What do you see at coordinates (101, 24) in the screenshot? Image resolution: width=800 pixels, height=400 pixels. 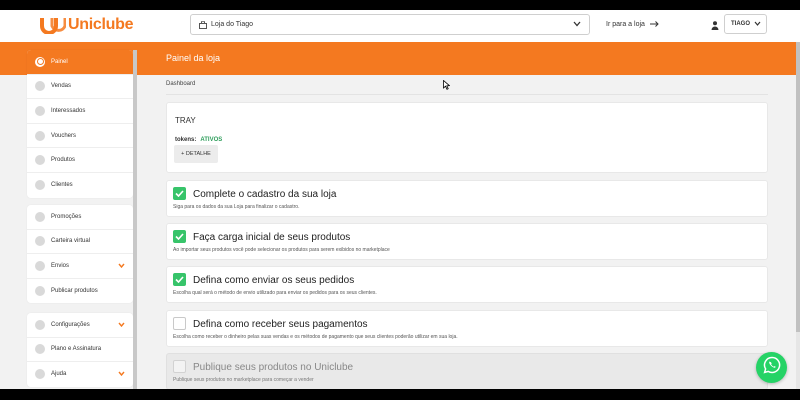 I see `logo-text: Uniclube` at bounding box center [101, 24].